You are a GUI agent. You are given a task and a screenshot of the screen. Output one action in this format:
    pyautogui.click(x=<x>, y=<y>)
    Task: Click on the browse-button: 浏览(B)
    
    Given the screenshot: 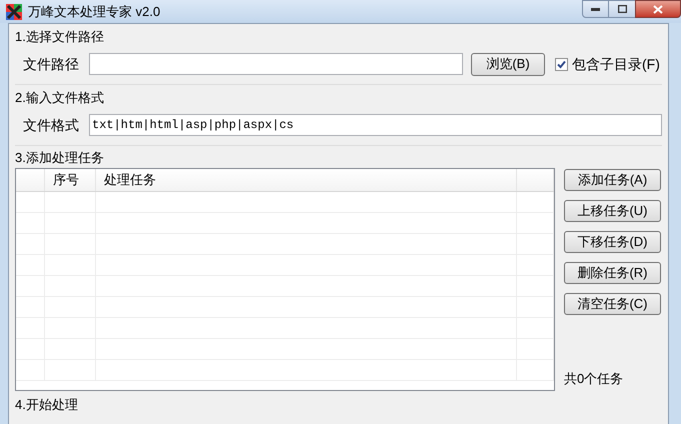 What is the action you would take?
    pyautogui.click(x=508, y=64)
    